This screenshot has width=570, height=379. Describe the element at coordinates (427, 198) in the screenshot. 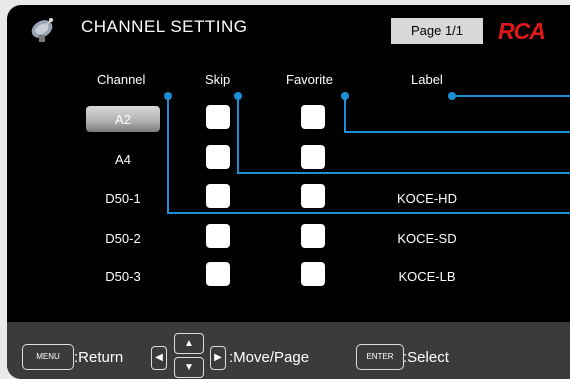

I see `label-cell-d50-1: KOCE-HD` at that location.